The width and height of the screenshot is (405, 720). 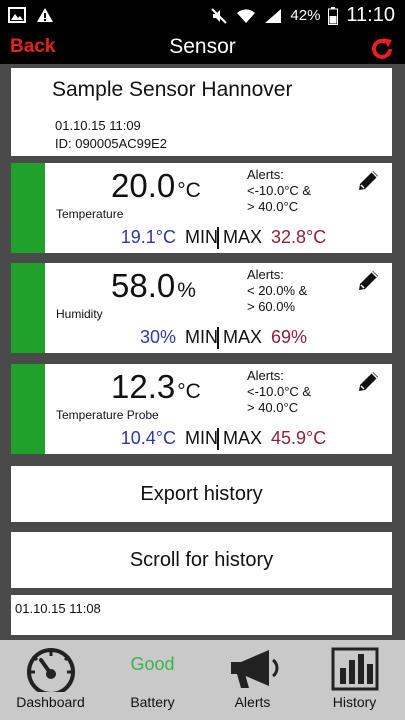 What do you see at coordinates (148, 237) in the screenshot?
I see `min-value: 19.1°C` at bounding box center [148, 237].